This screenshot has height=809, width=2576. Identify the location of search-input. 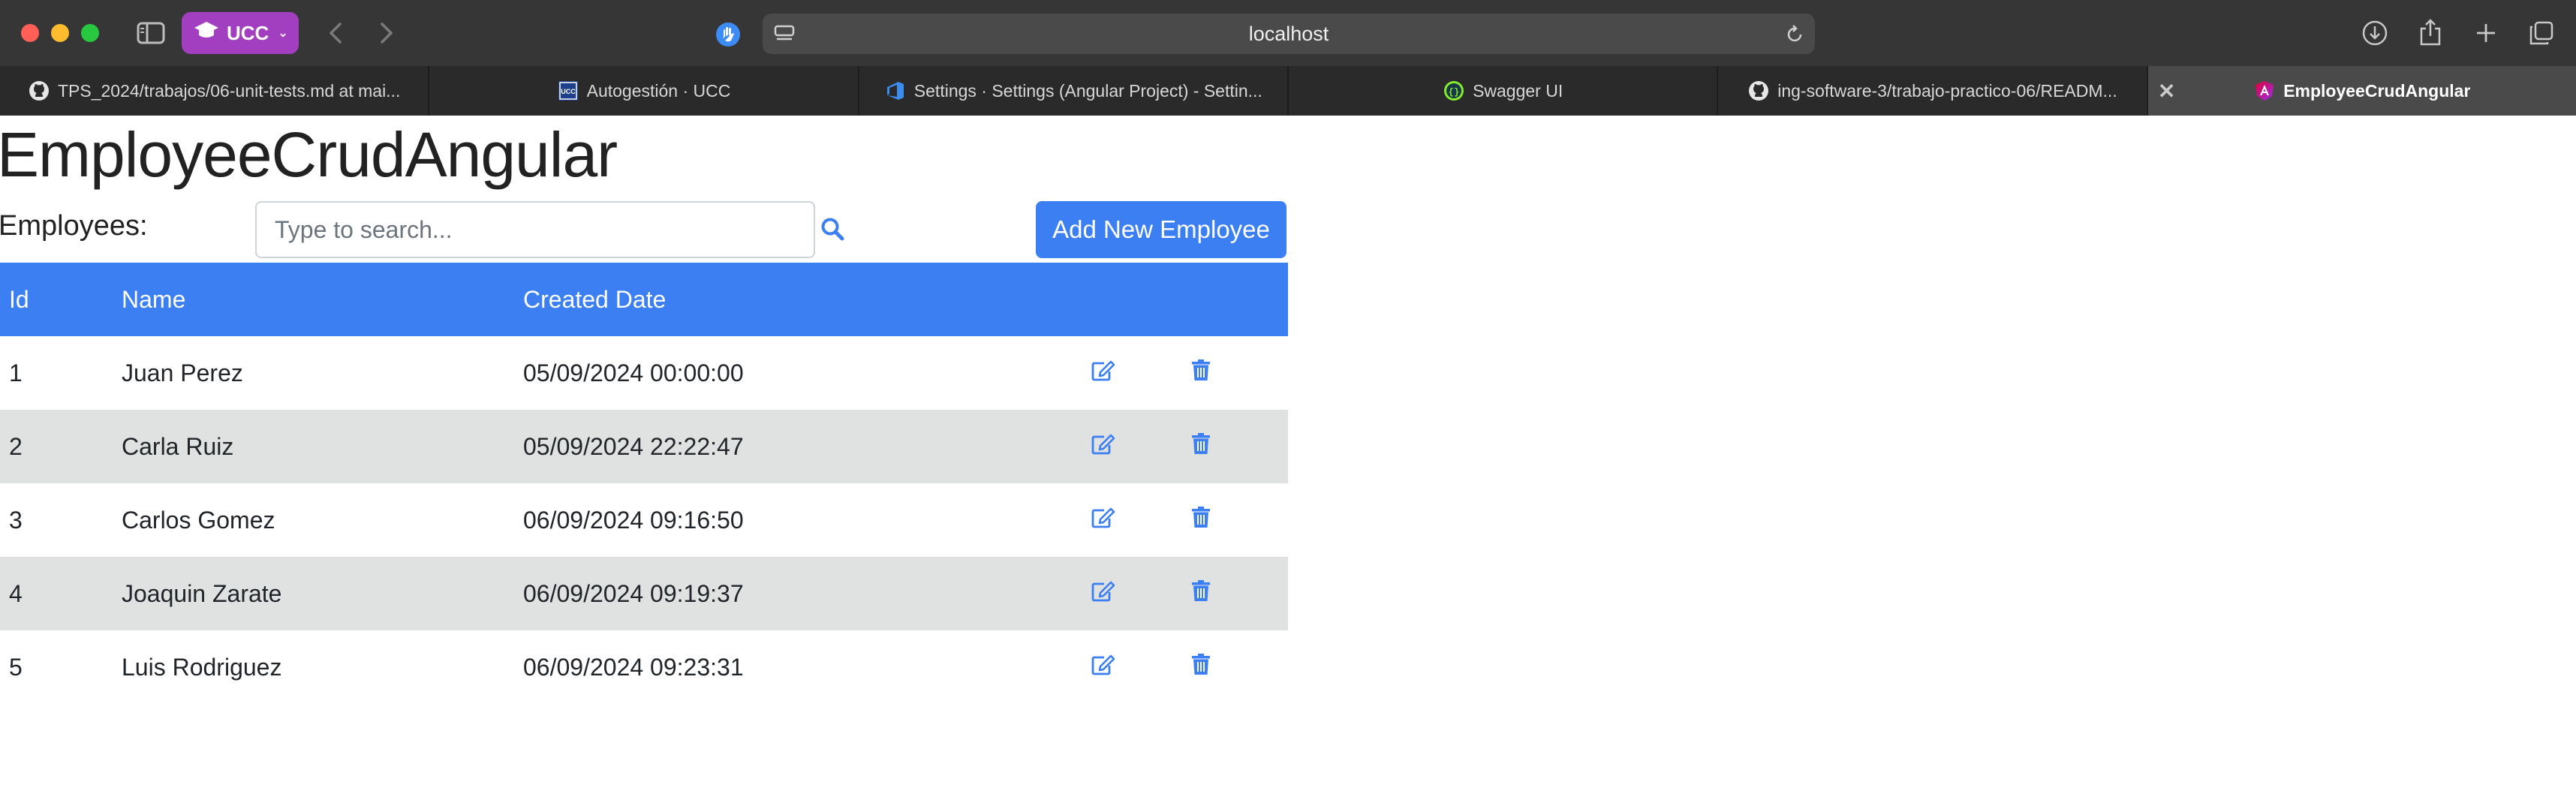
(535, 230).